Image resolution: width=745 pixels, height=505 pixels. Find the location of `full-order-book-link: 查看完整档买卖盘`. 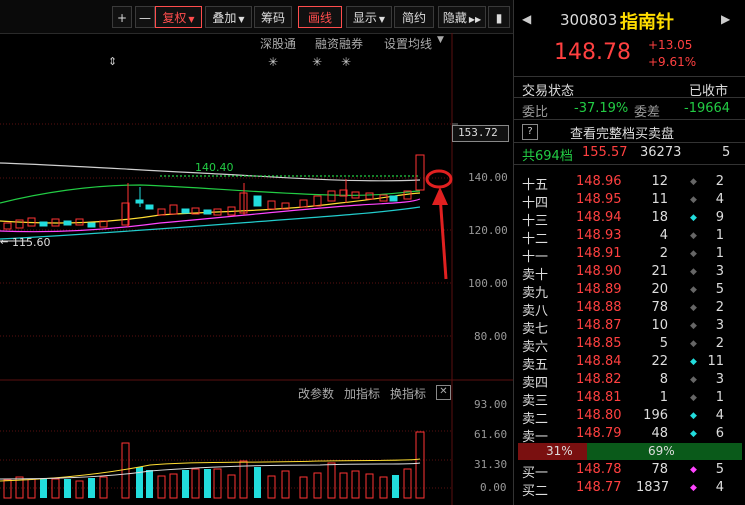

full-order-book-link: 查看完整档买卖盘 is located at coordinates (622, 132).